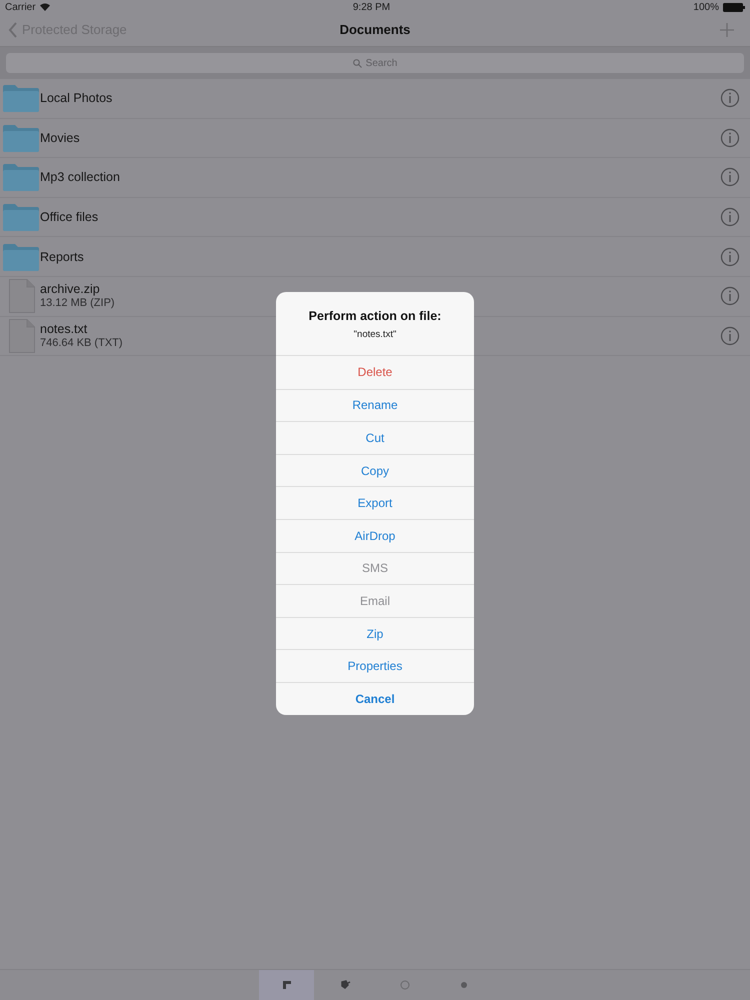  I want to click on file-row: Mp3 collection, so click(375, 178).